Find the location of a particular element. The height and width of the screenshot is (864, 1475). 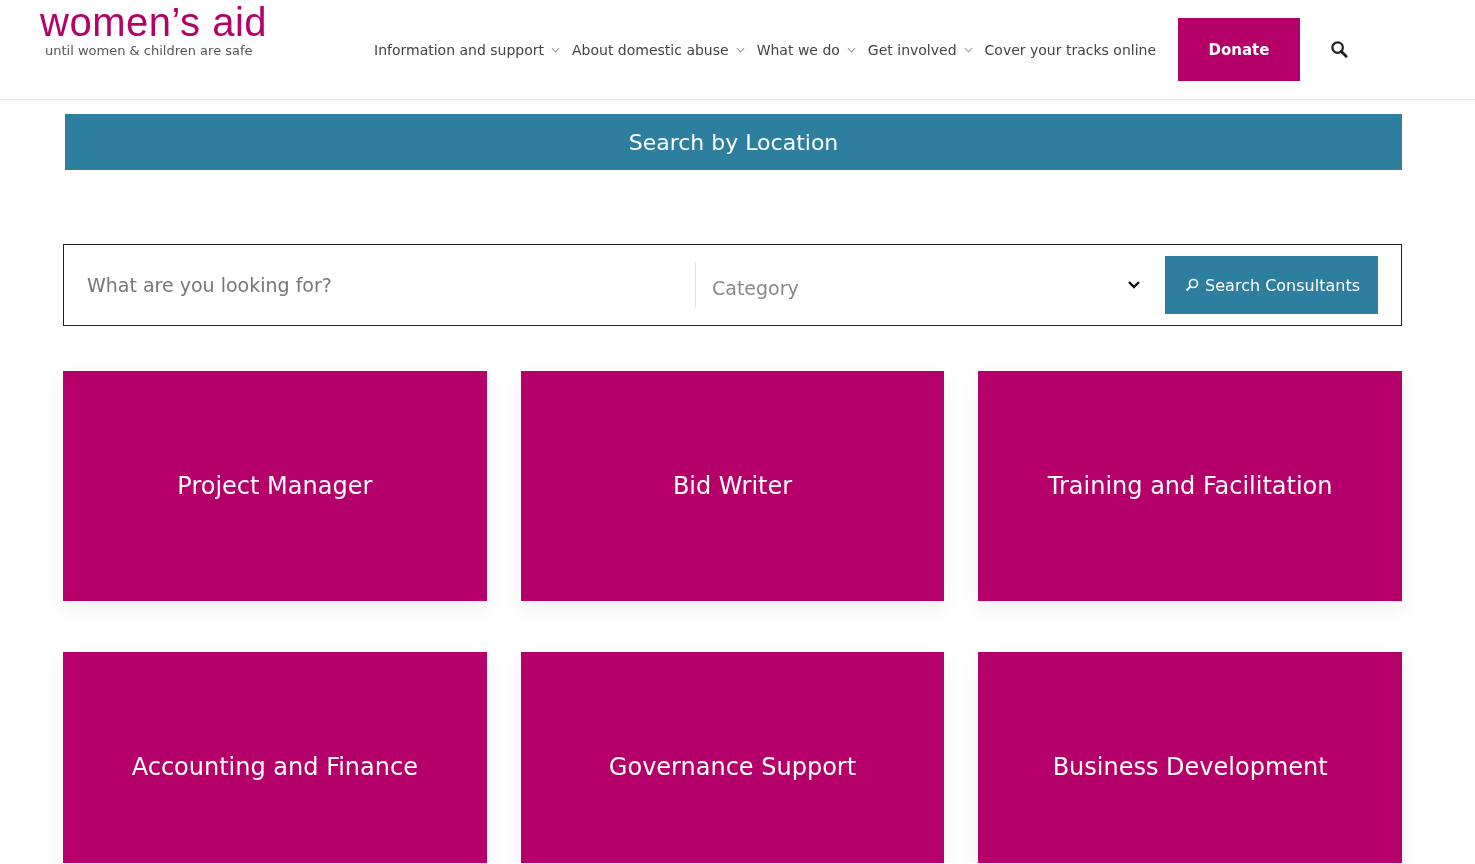

nav-link: About domestic abuse is located at coordinates (658, 49).